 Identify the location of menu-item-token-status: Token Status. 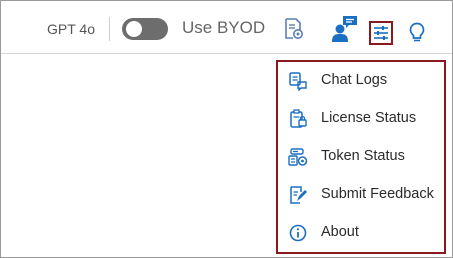
(361, 157).